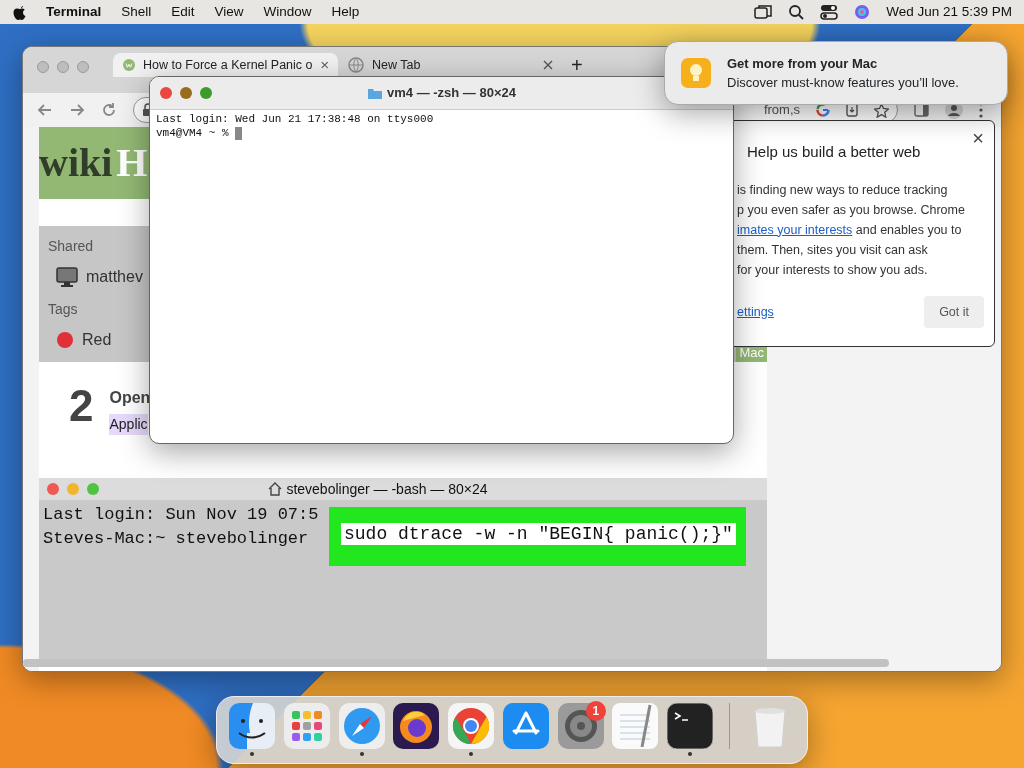  What do you see at coordinates (397, 65) in the screenshot?
I see `tab-title: New Tab` at bounding box center [397, 65].